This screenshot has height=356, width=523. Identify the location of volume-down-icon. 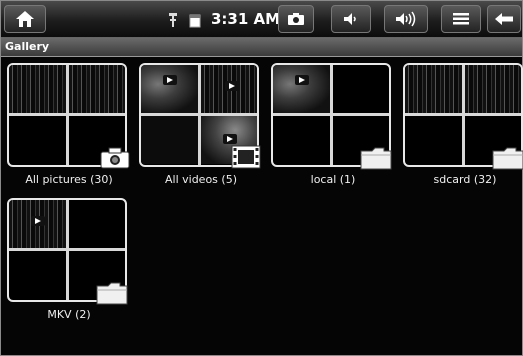
(350, 19).